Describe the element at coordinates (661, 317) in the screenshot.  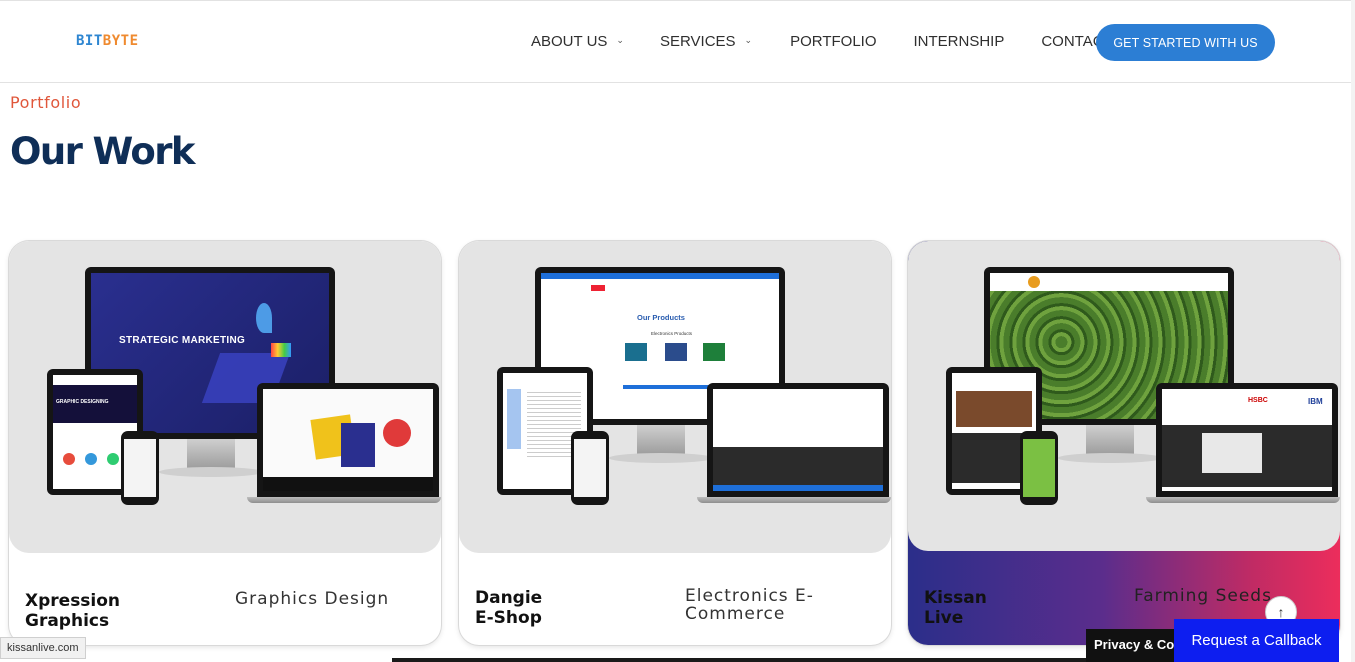
I see `screen-headline: Our Products` at that location.